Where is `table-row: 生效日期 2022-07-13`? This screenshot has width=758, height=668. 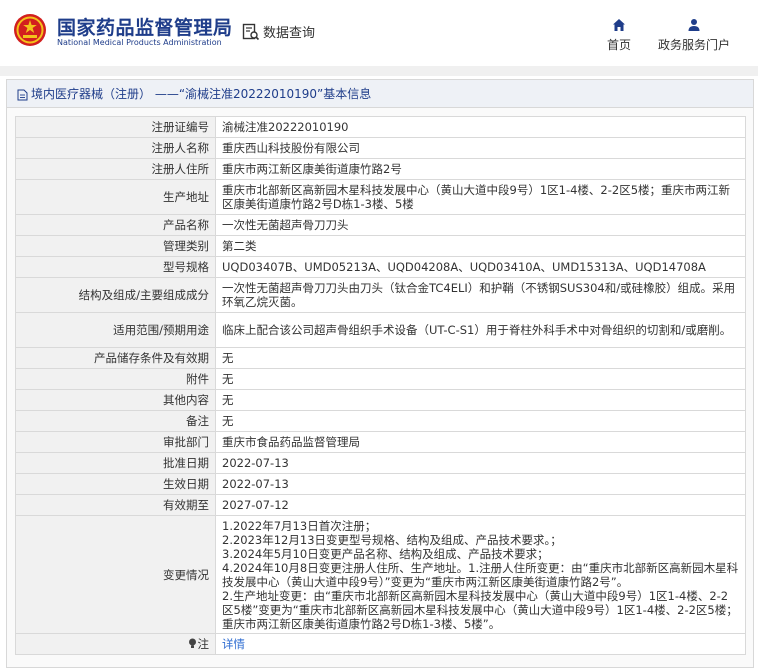
table-row: 生效日期 2022-07-13 is located at coordinates (380, 484).